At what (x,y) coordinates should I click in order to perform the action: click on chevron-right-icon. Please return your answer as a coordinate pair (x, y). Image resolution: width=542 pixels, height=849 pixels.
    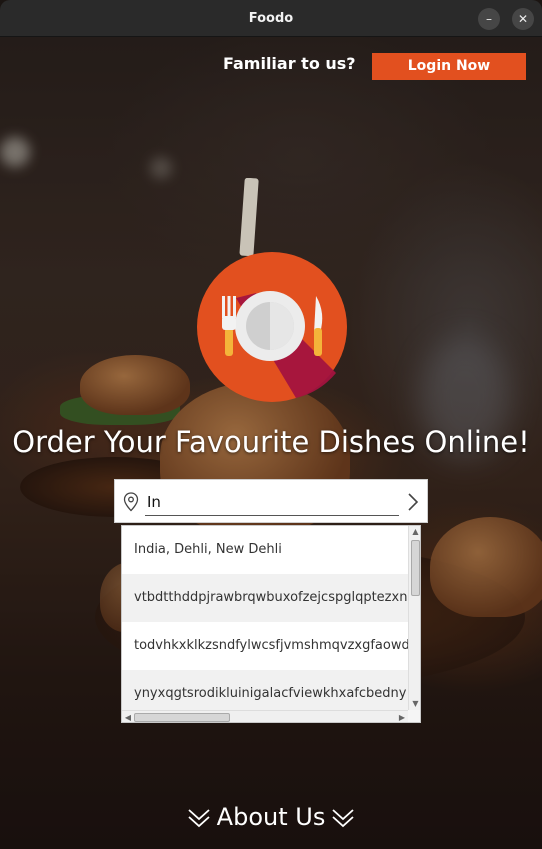
    Looking at the image, I should click on (413, 502).